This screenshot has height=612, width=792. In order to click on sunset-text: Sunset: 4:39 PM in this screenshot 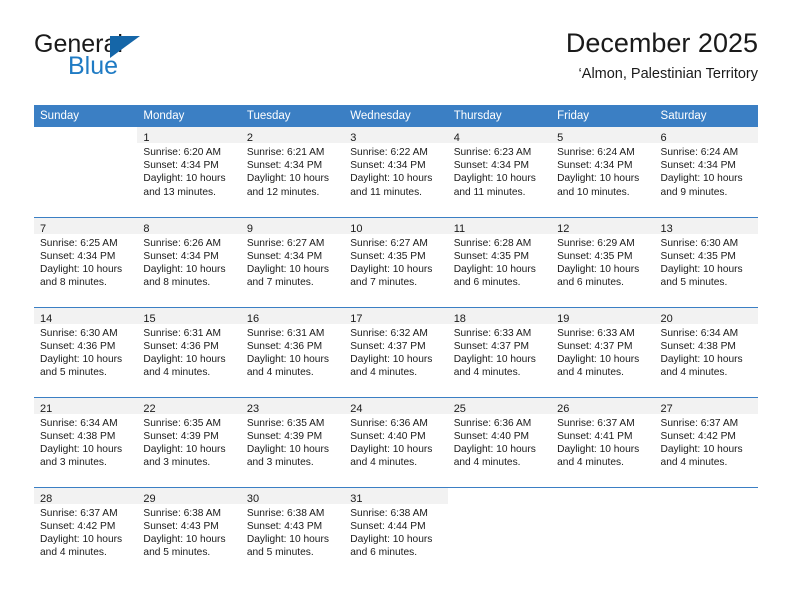, I will do `click(181, 436)`.